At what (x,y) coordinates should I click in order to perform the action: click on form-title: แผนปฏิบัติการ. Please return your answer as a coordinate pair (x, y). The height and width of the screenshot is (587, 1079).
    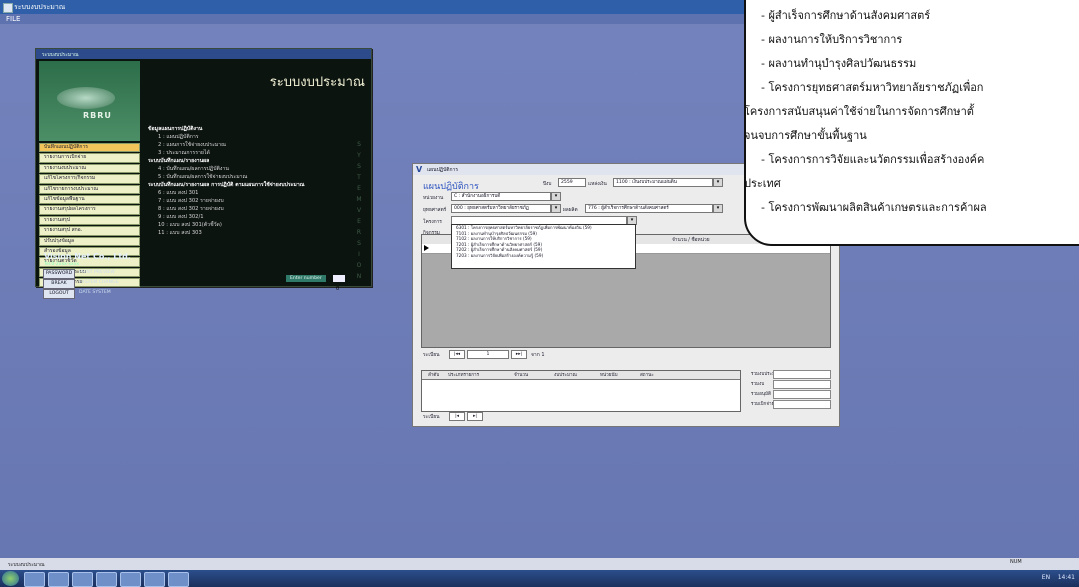
    Looking at the image, I should click on (451, 187).